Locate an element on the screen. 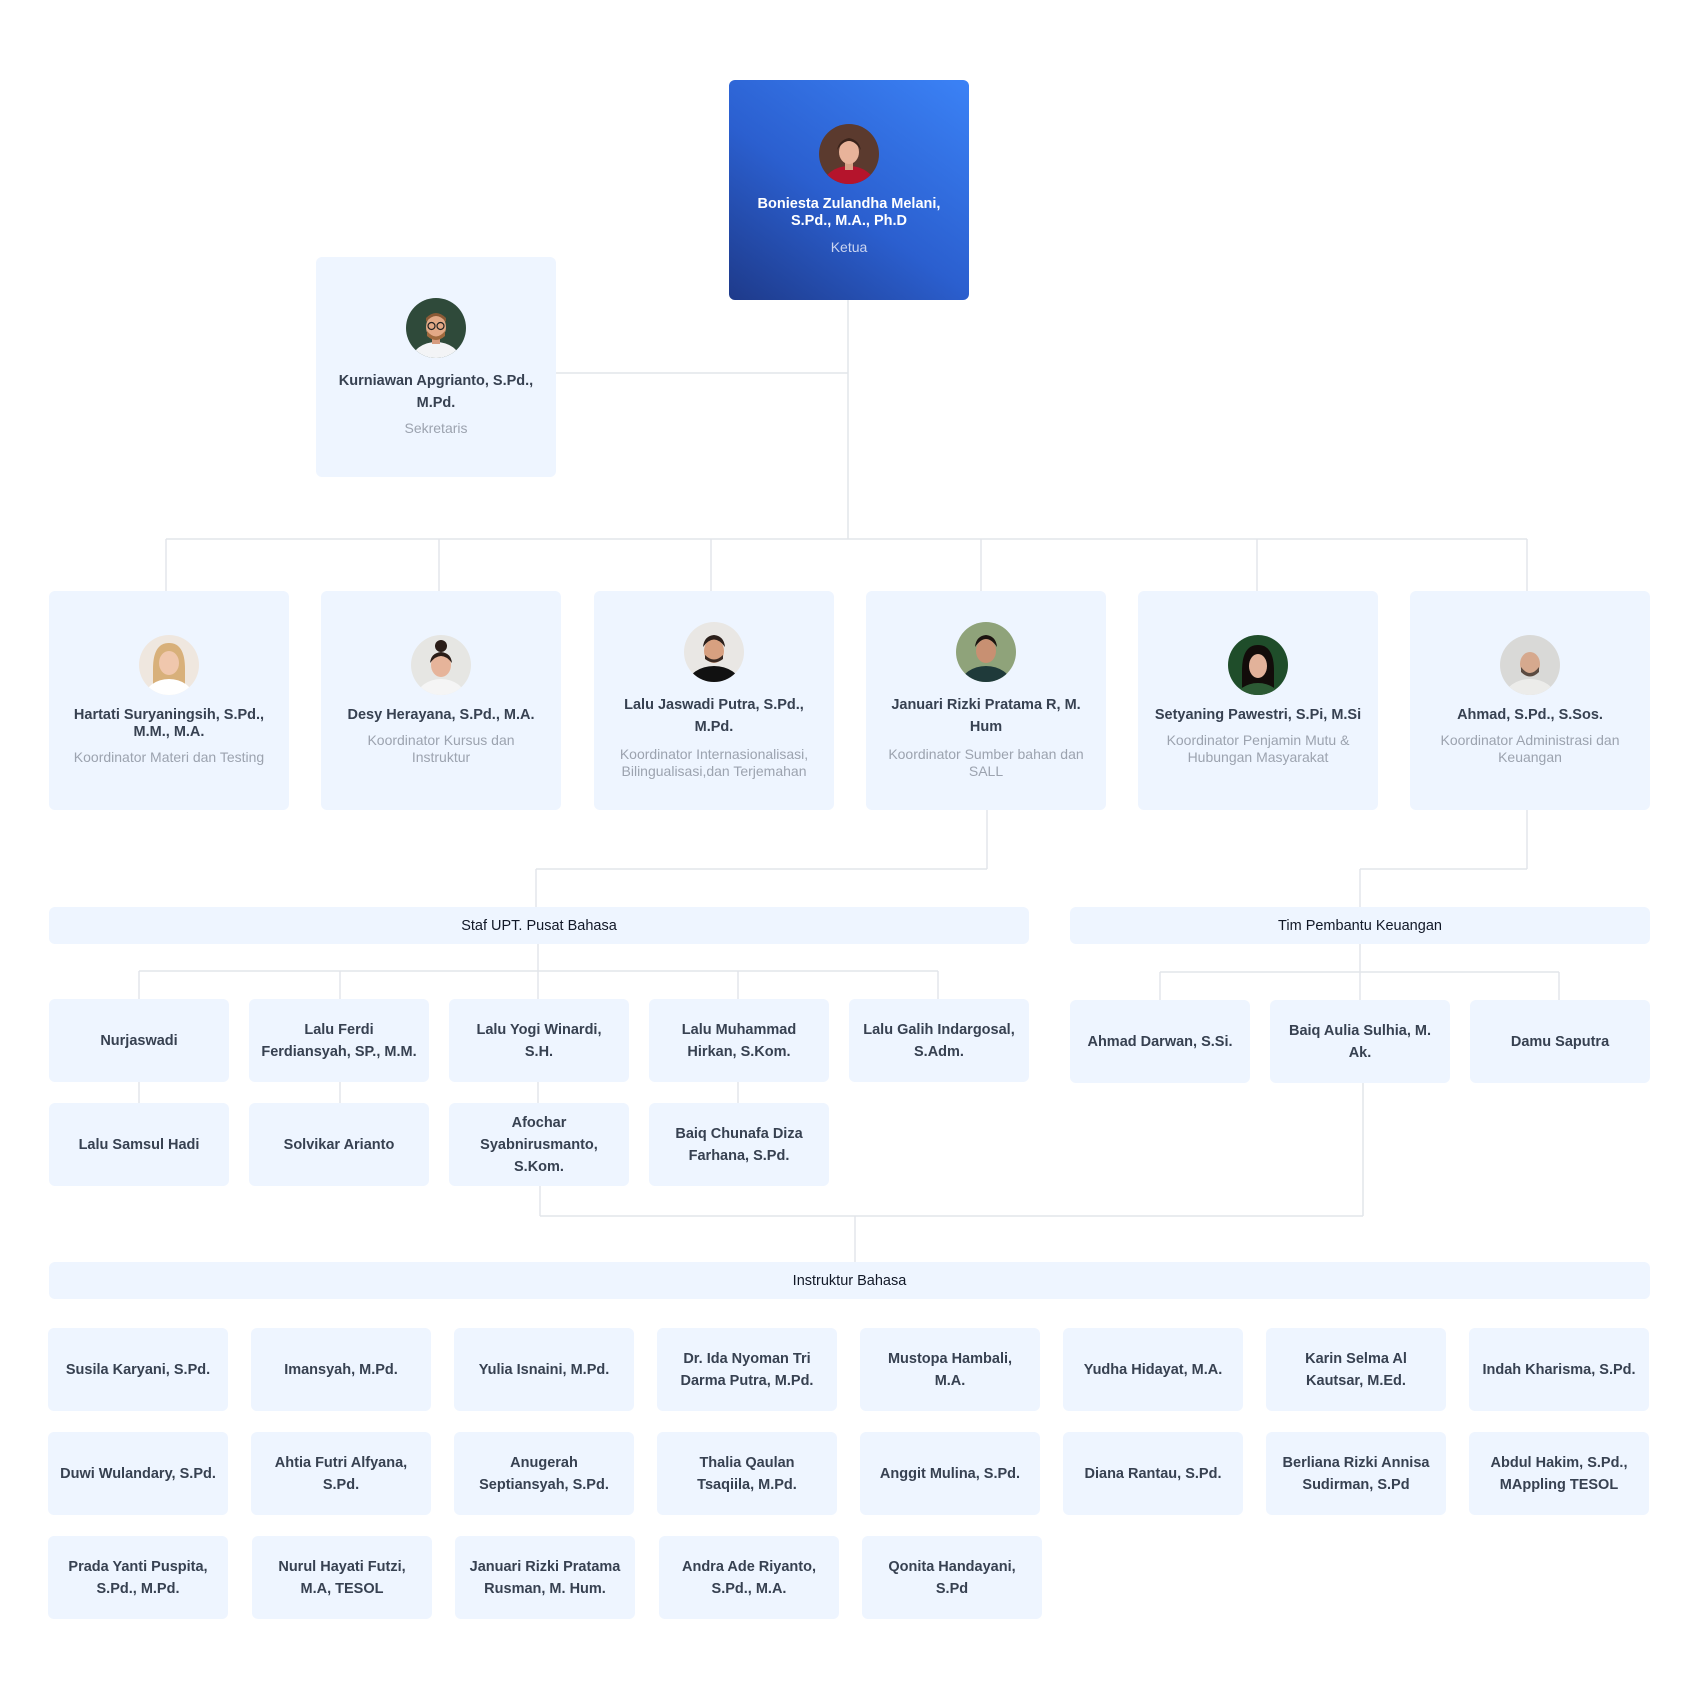  ketua-avatar is located at coordinates (849, 154).